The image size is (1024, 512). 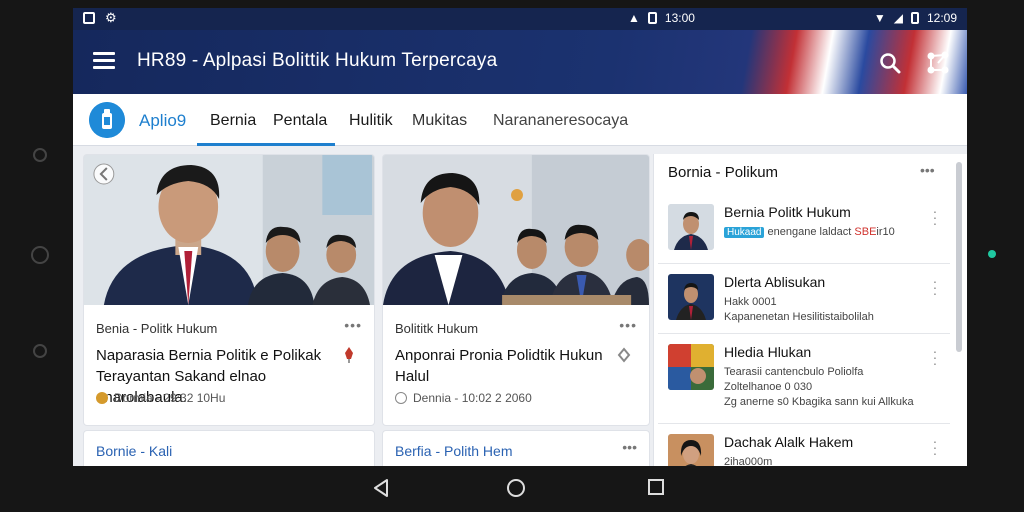 What do you see at coordinates (229, 448) in the screenshot?
I see `news-card: Bornie - Kali` at bounding box center [229, 448].